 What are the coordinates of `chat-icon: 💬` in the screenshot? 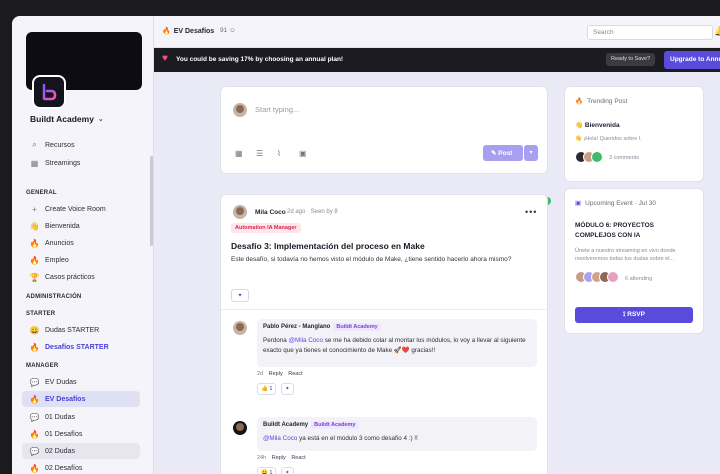 It's located at (34, 417).